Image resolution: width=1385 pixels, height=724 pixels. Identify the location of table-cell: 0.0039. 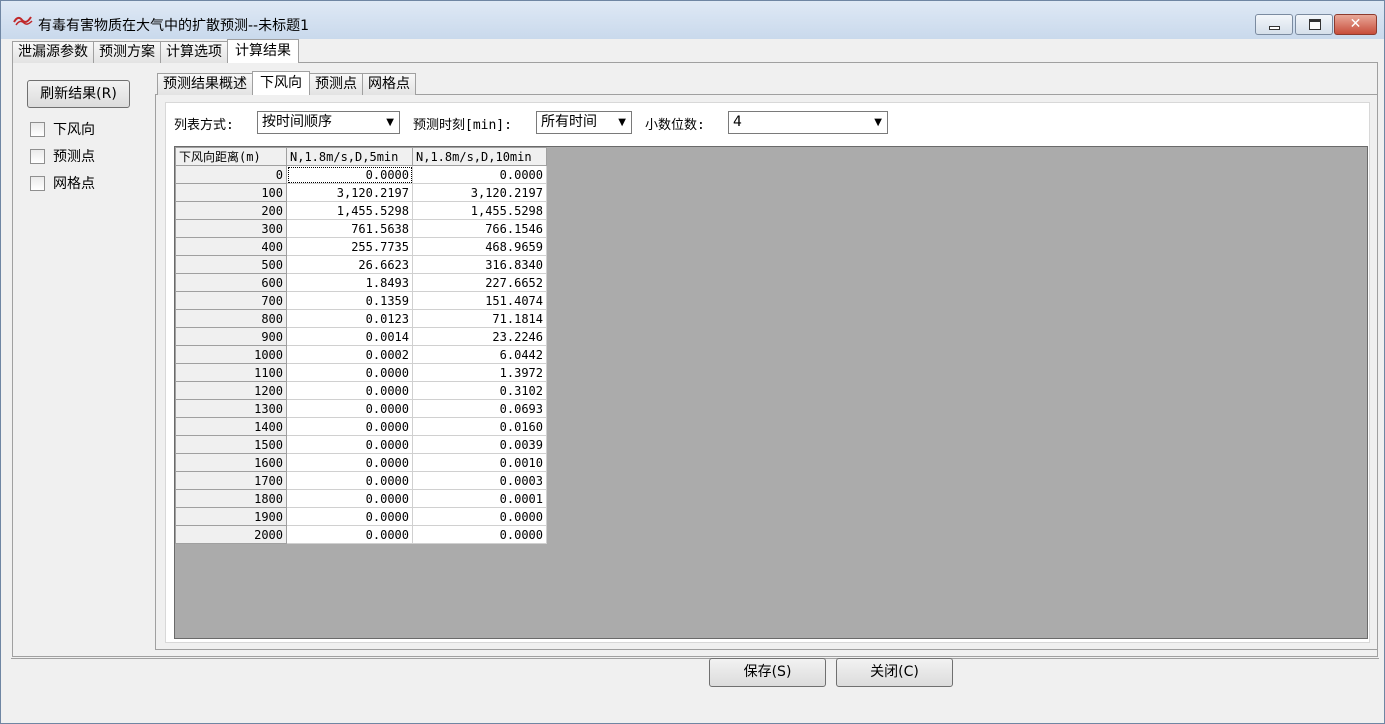
(479, 444).